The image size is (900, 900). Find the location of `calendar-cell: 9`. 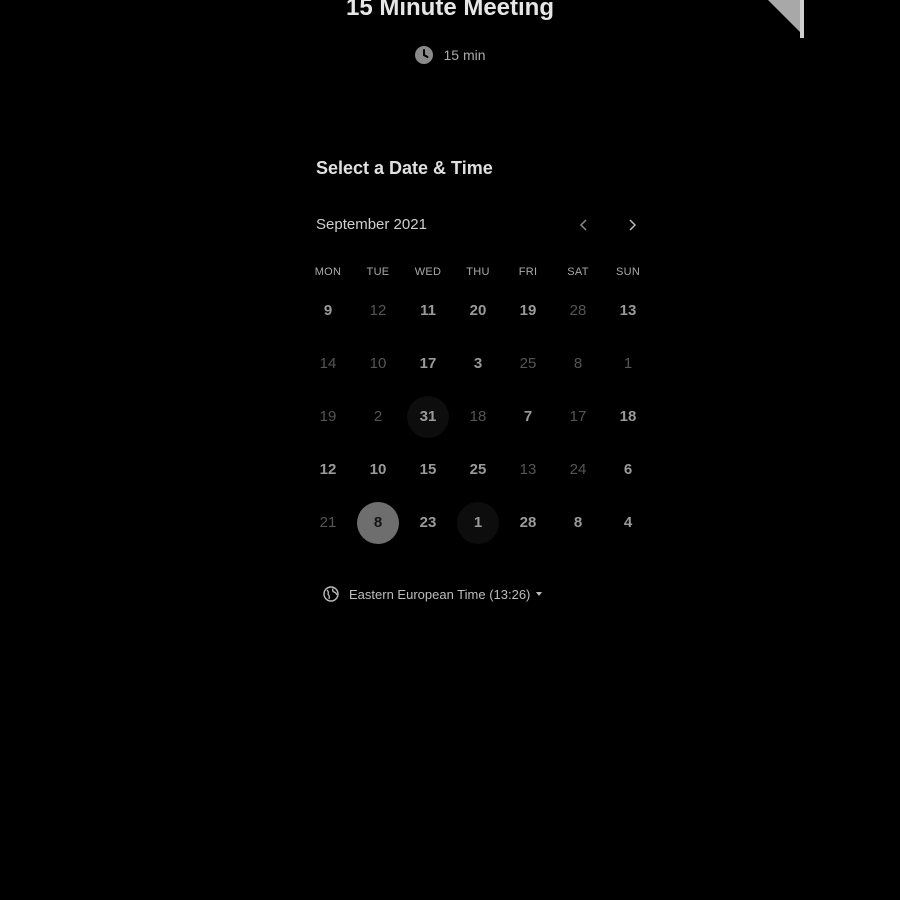

calendar-cell: 9 is located at coordinates (328, 310).